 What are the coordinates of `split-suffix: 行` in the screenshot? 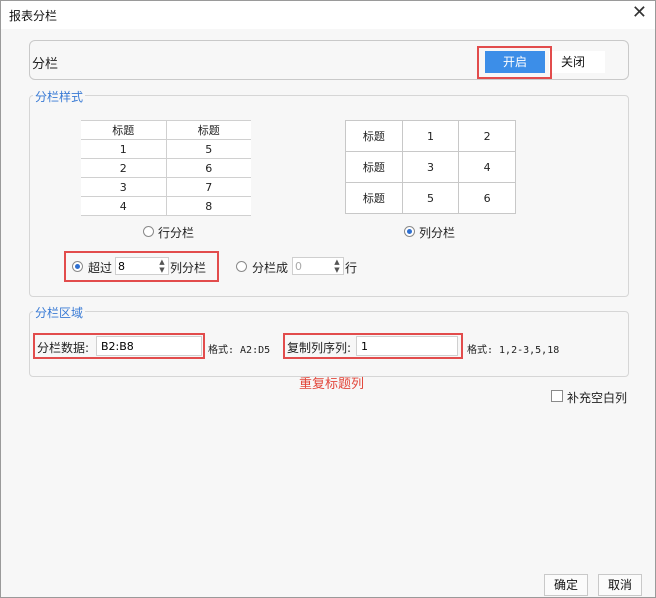 It's located at (351, 268).